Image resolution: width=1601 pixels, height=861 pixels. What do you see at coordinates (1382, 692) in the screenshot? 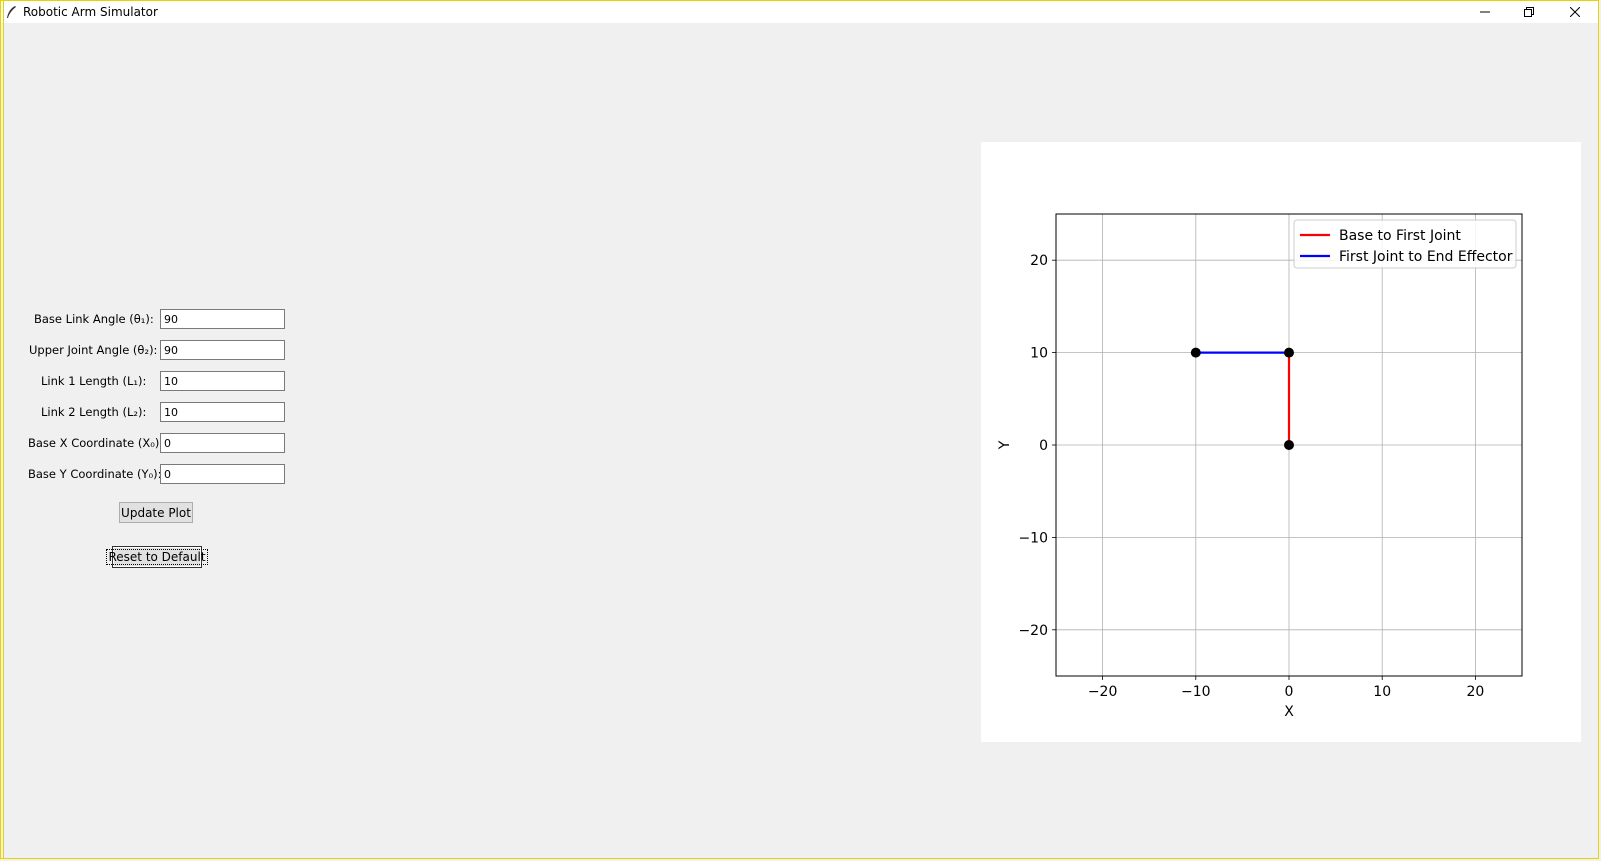
I see `x-tick-label: 10` at bounding box center [1382, 692].